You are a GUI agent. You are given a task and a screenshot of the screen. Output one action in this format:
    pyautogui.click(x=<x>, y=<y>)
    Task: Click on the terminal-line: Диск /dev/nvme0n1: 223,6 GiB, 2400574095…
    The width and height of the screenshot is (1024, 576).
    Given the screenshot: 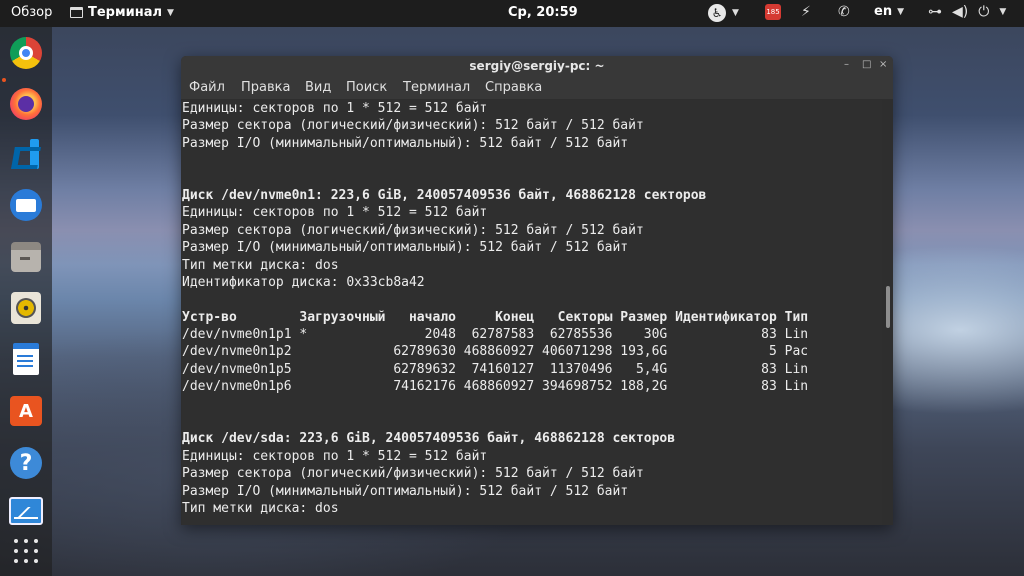 What is the action you would take?
    pyautogui.click(x=444, y=195)
    